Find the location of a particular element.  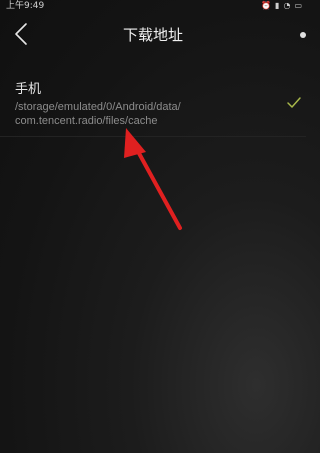

back-button is located at coordinates (22, 34).